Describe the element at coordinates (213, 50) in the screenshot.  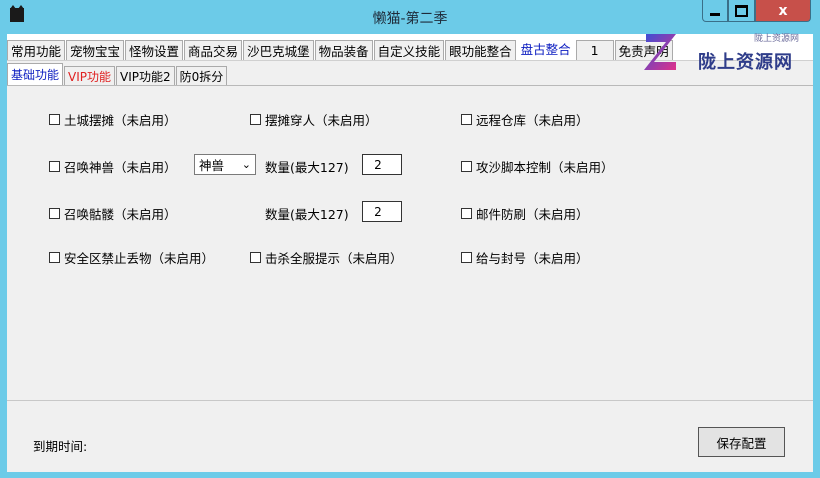
I see `tab-trade: 商品交易` at that location.